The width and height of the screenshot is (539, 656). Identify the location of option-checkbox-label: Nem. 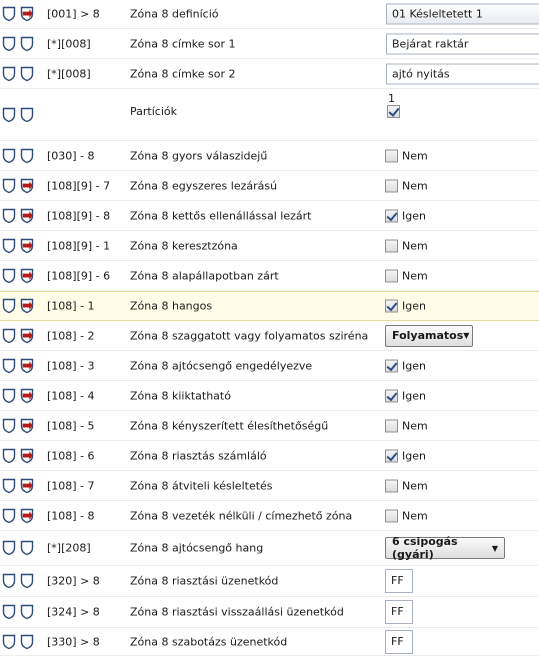
(415, 155).